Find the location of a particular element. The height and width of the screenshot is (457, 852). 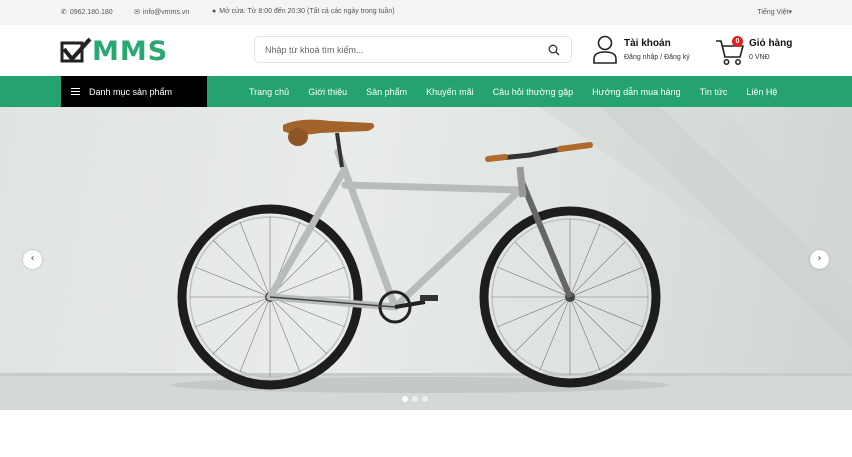

user-icon is located at coordinates (605, 49).